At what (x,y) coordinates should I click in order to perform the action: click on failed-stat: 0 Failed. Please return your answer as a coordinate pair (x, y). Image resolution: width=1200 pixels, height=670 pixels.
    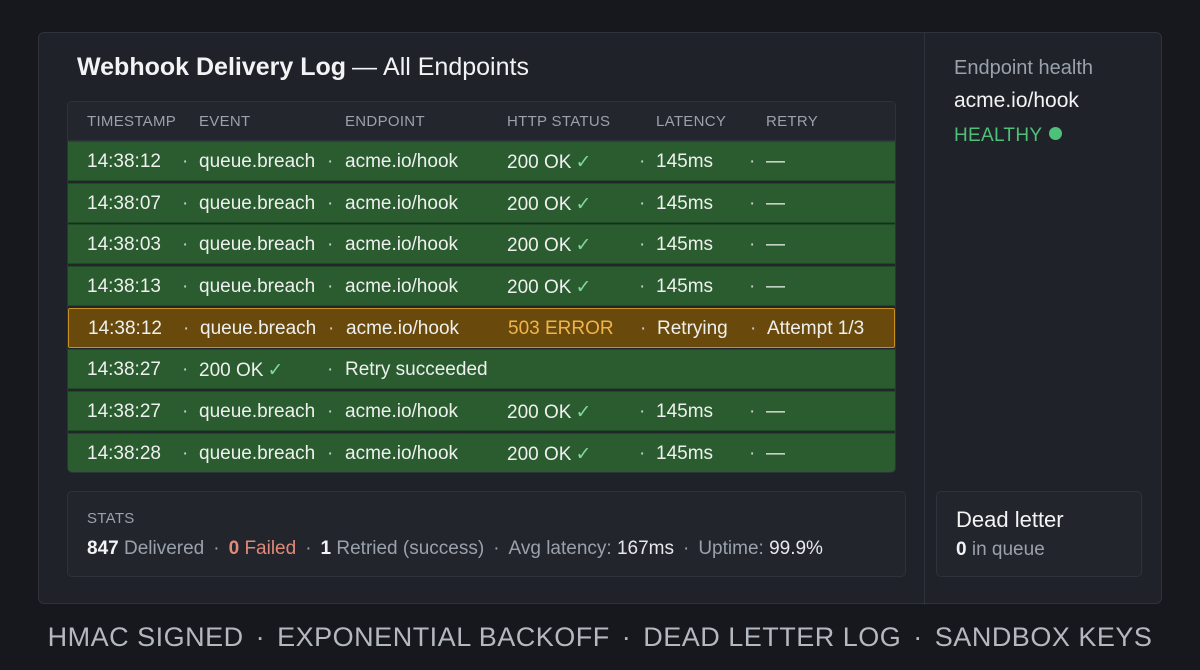
    Looking at the image, I should click on (263, 548).